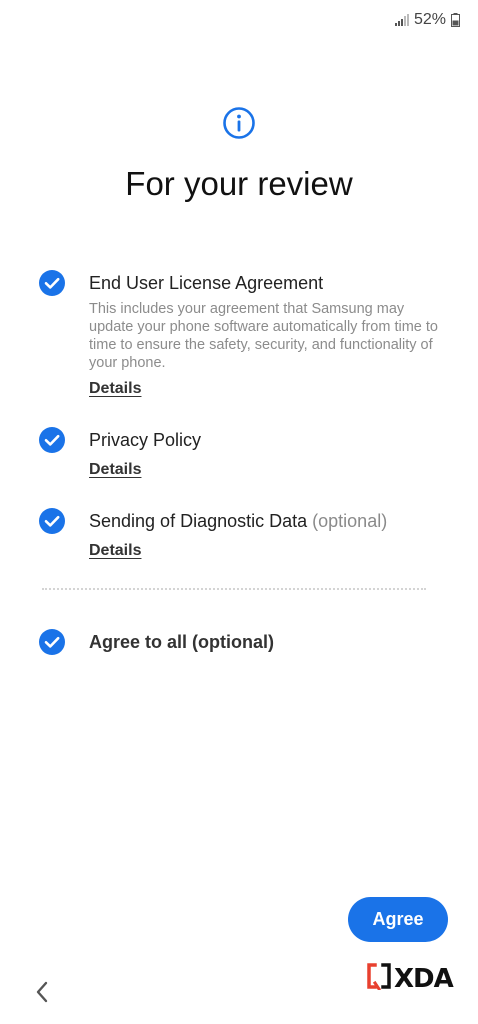 The width and height of the screenshot is (478, 1024). I want to click on xda-logo-icon, so click(379, 978).